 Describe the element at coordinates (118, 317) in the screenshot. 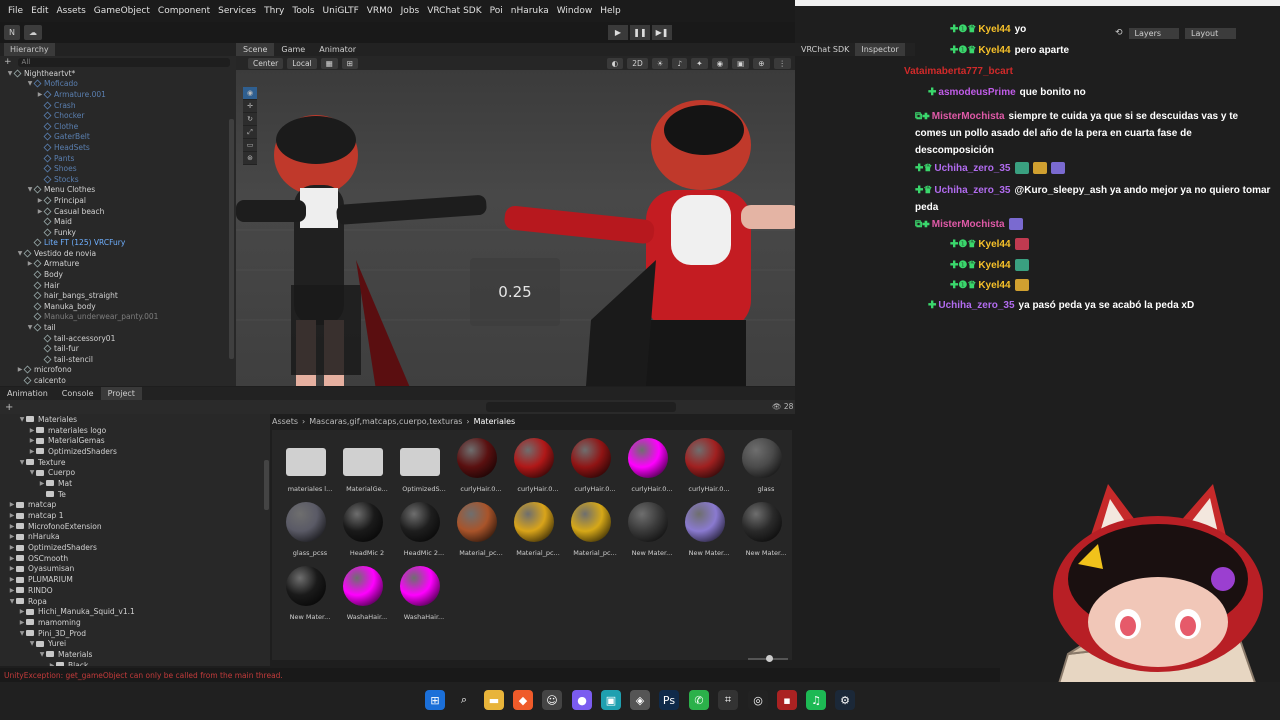

I see `hierarchy-row: Manuka_underwear_panty.001` at that location.